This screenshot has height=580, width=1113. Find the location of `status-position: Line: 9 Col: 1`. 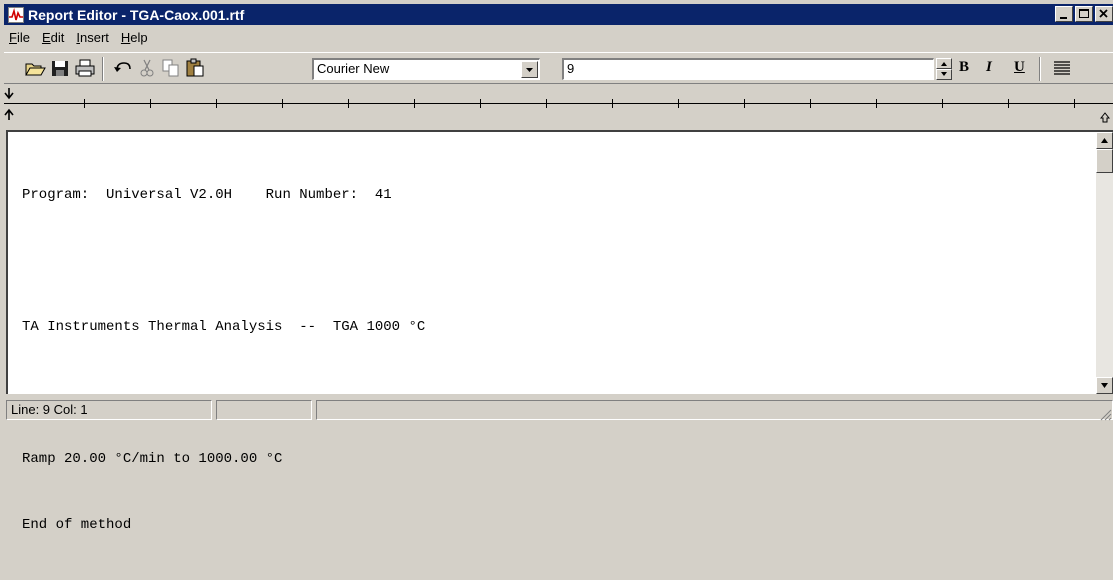

status-position: Line: 9 Col: 1 is located at coordinates (109, 410).